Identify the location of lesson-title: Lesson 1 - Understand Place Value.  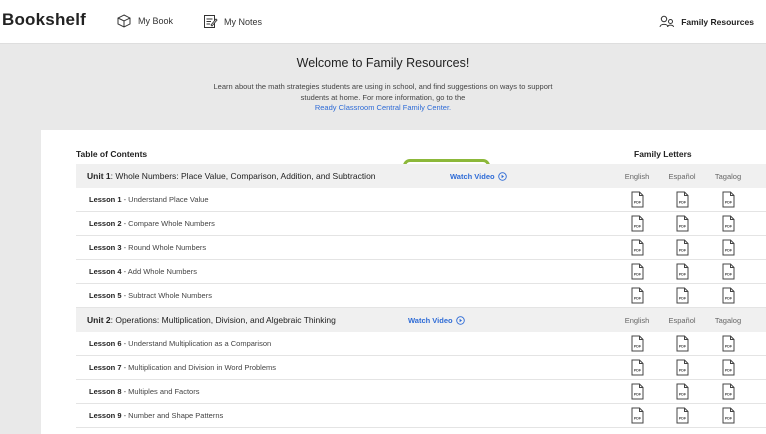
(149, 199).